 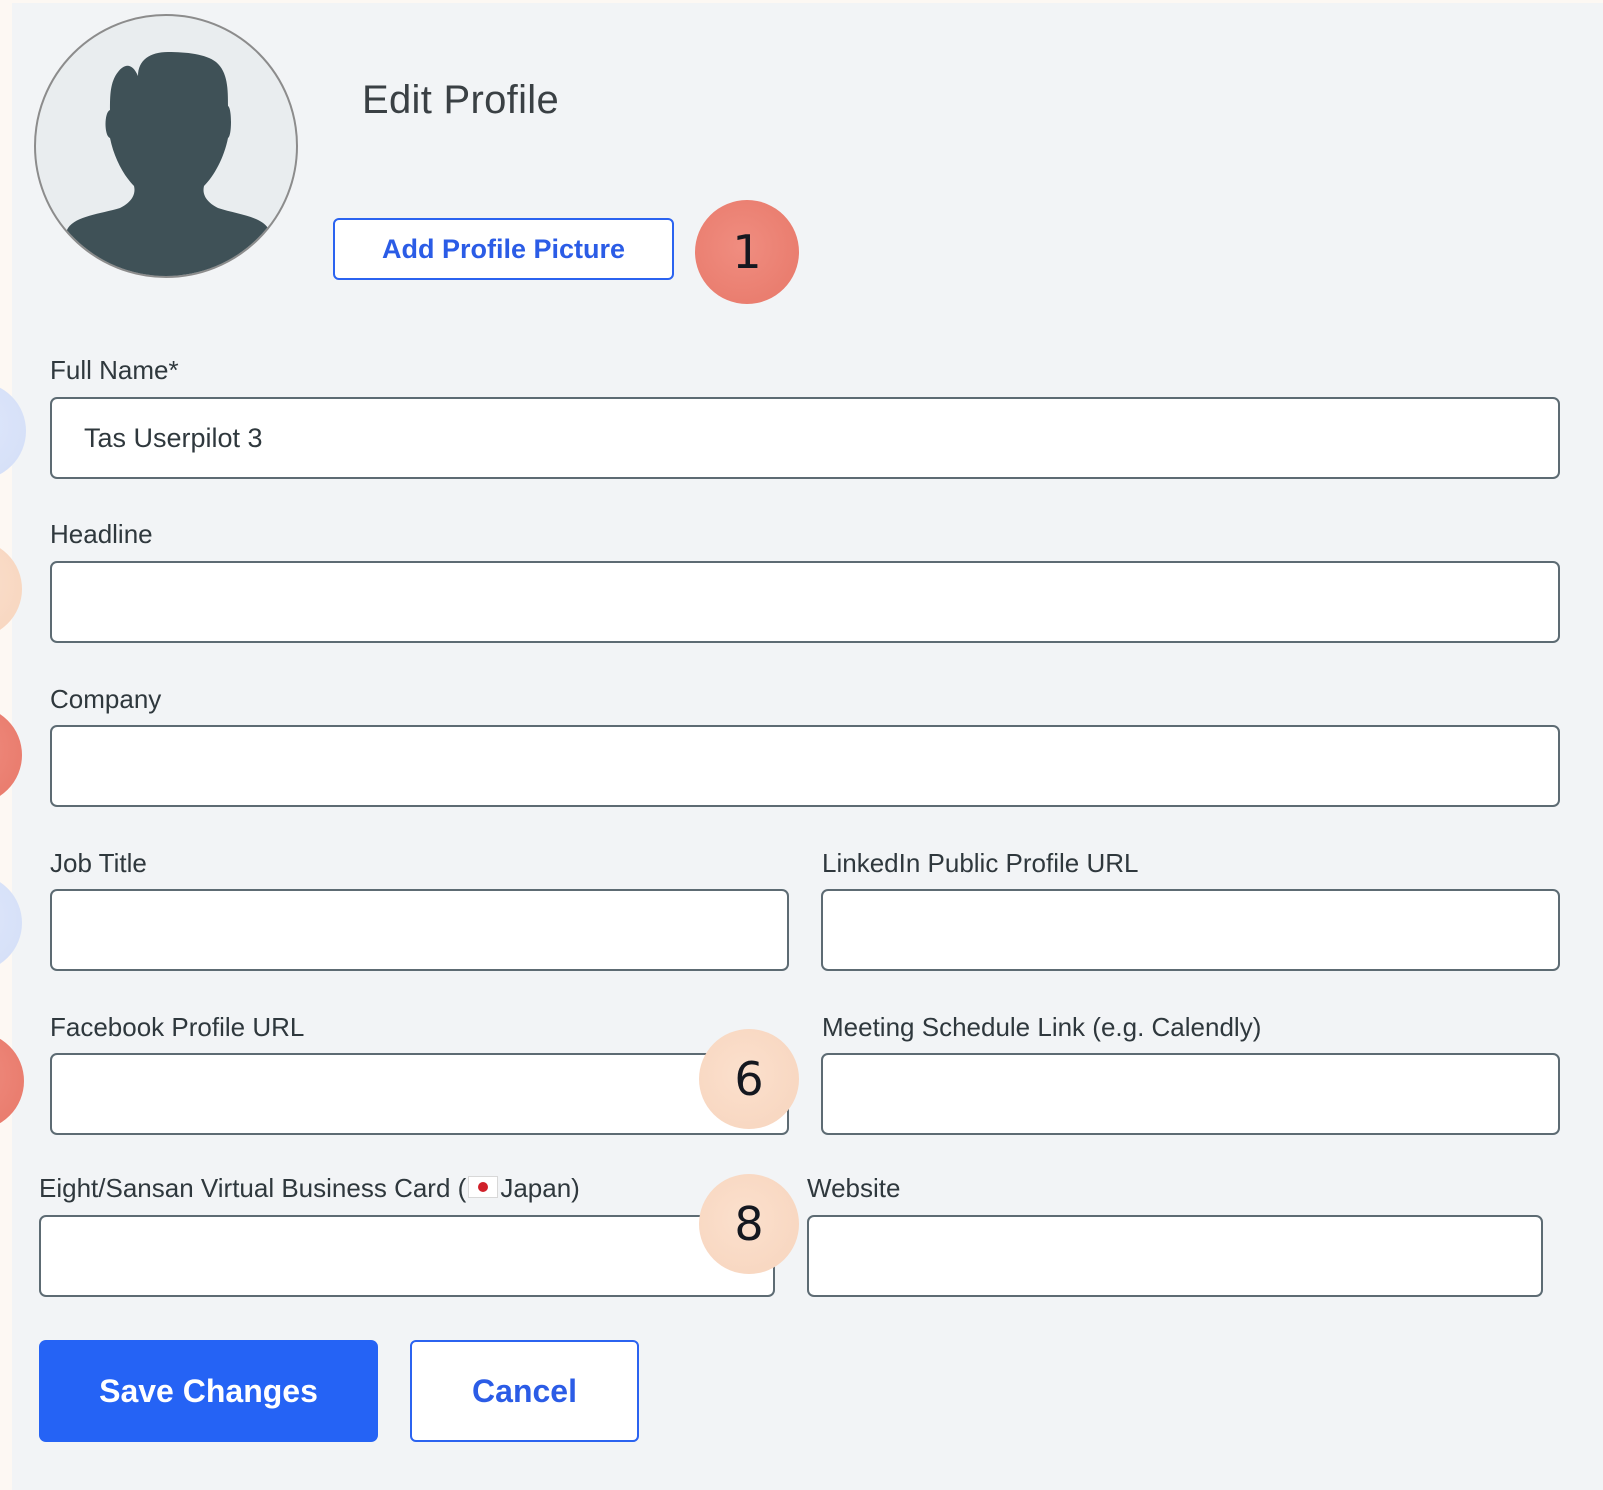 What do you see at coordinates (98, 863) in the screenshot?
I see `job-title-label: Job Title` at bounding box center [98, 863].